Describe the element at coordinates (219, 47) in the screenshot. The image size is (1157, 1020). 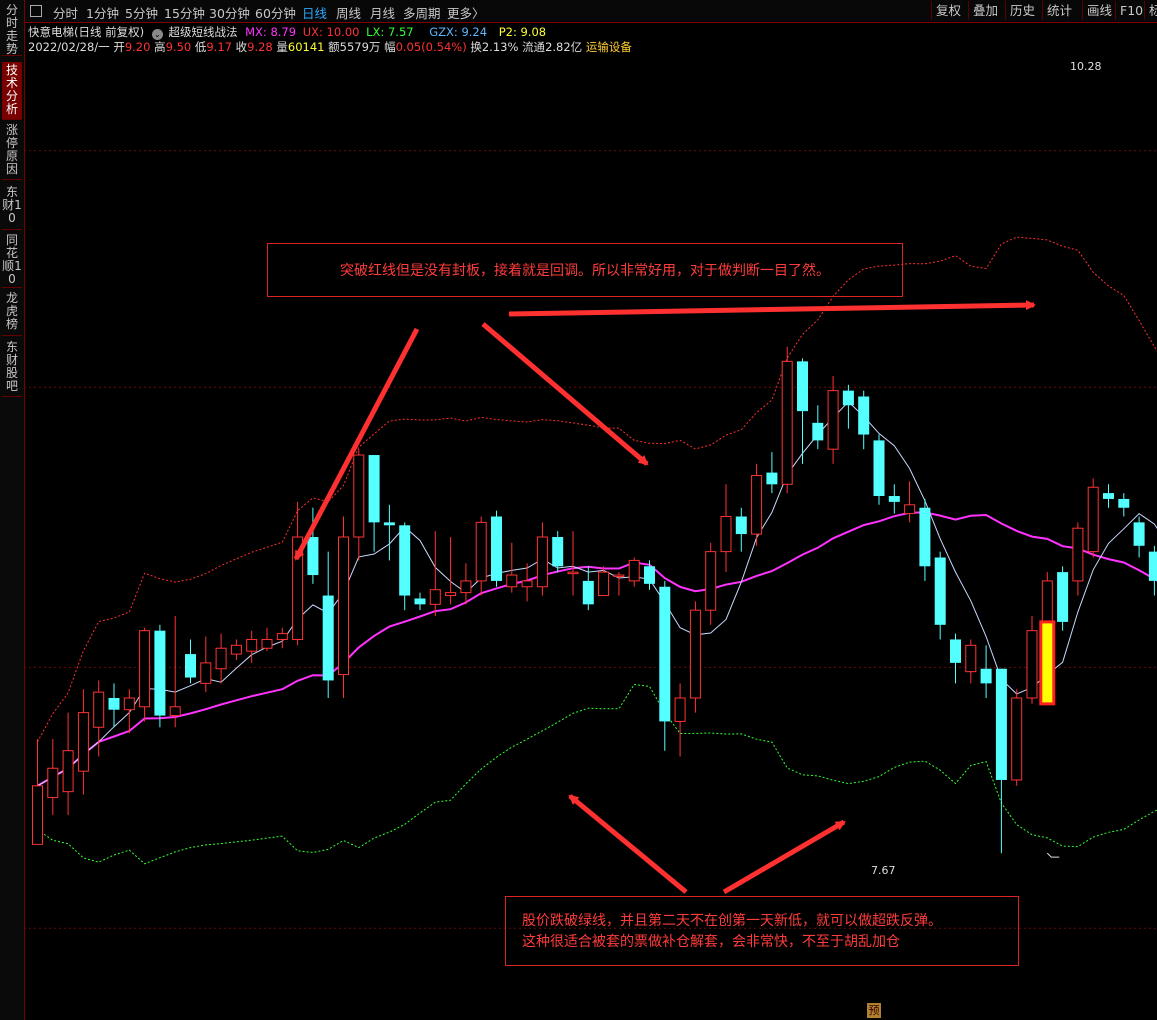
I see `low-value: 9.17` at that location.